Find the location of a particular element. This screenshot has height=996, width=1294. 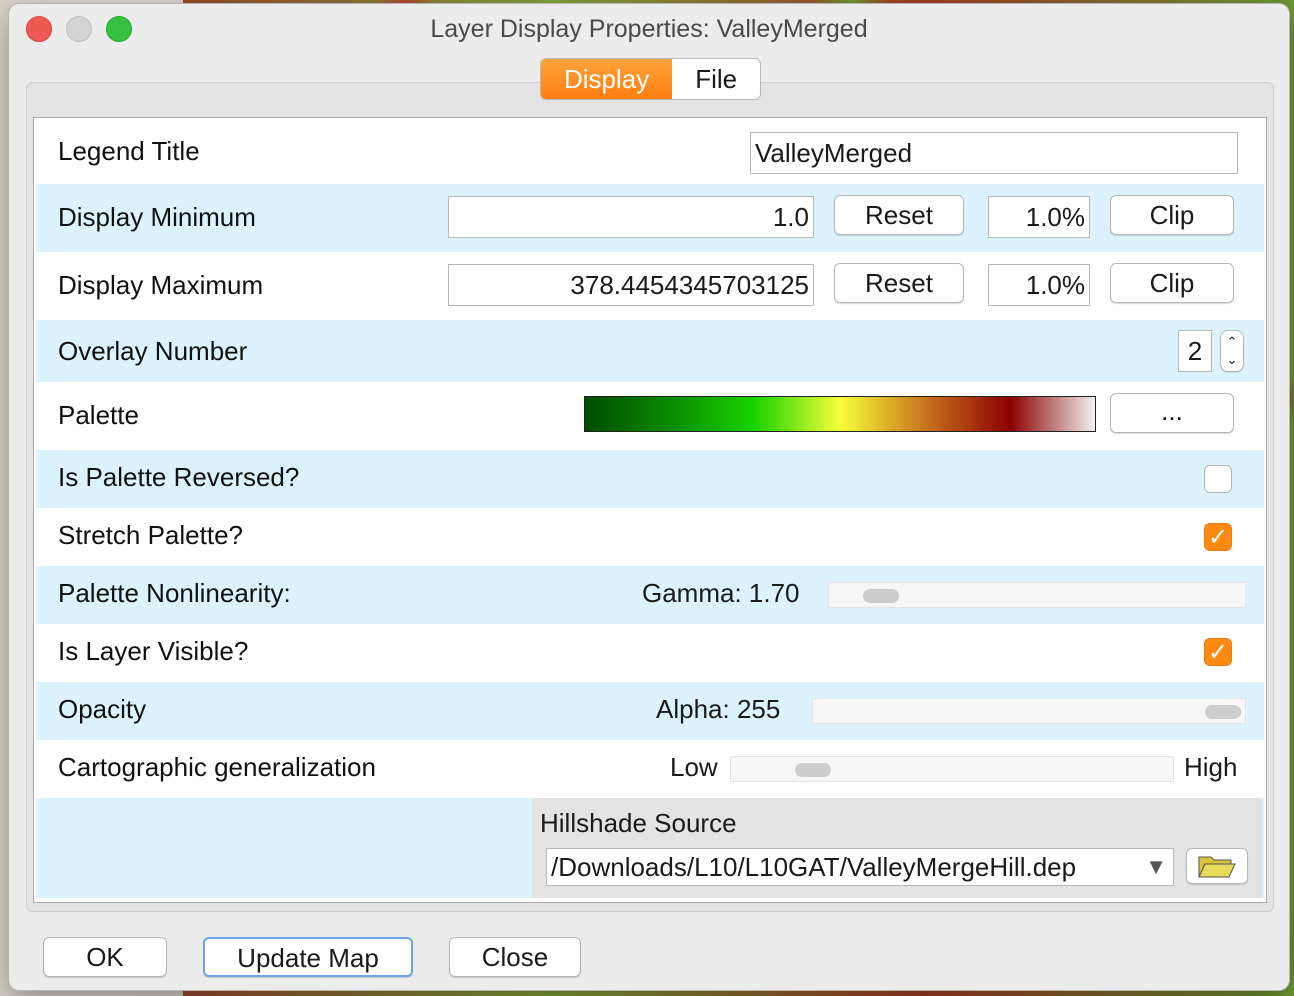

window-title: Layer Display Properties: ValleyMerged is located at coordinates (649, 29).